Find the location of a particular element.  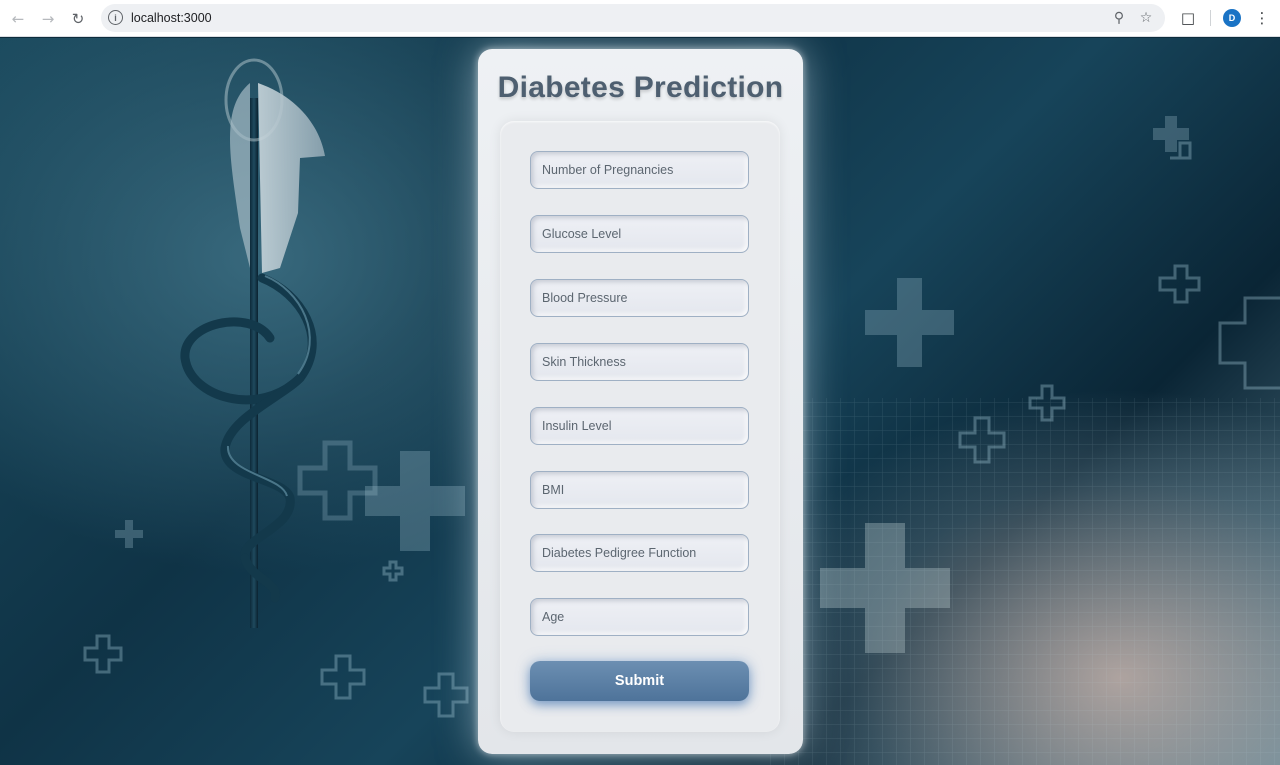

address-bar: i localhost:3000 ⚲ ☆ is located at coordinates (633, 18).